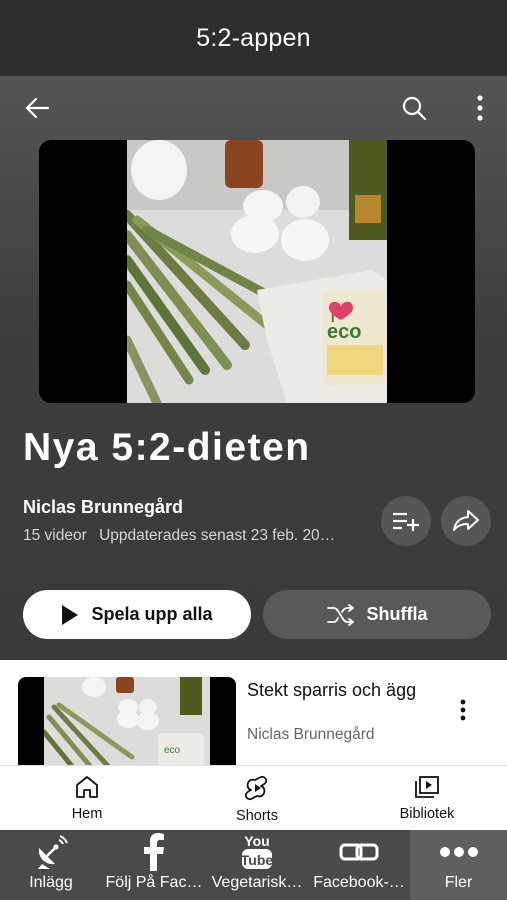  I want to click on thumbnail-frame: eco, so click(127, 721).